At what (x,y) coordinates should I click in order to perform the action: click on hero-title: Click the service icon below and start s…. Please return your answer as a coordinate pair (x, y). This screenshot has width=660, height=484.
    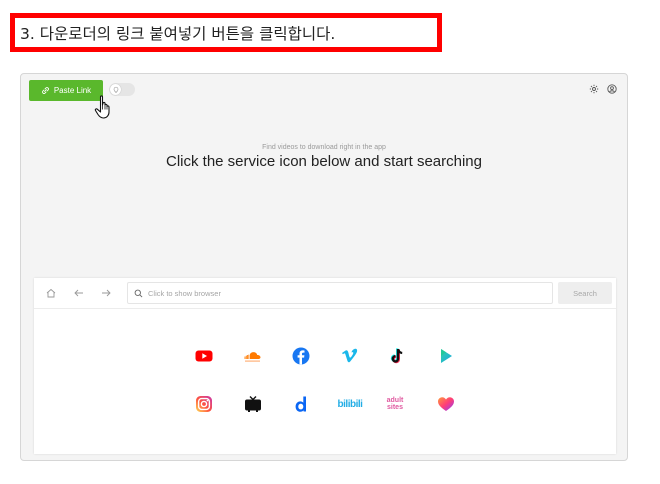
    Looking at the image, I should click on (324, 161).